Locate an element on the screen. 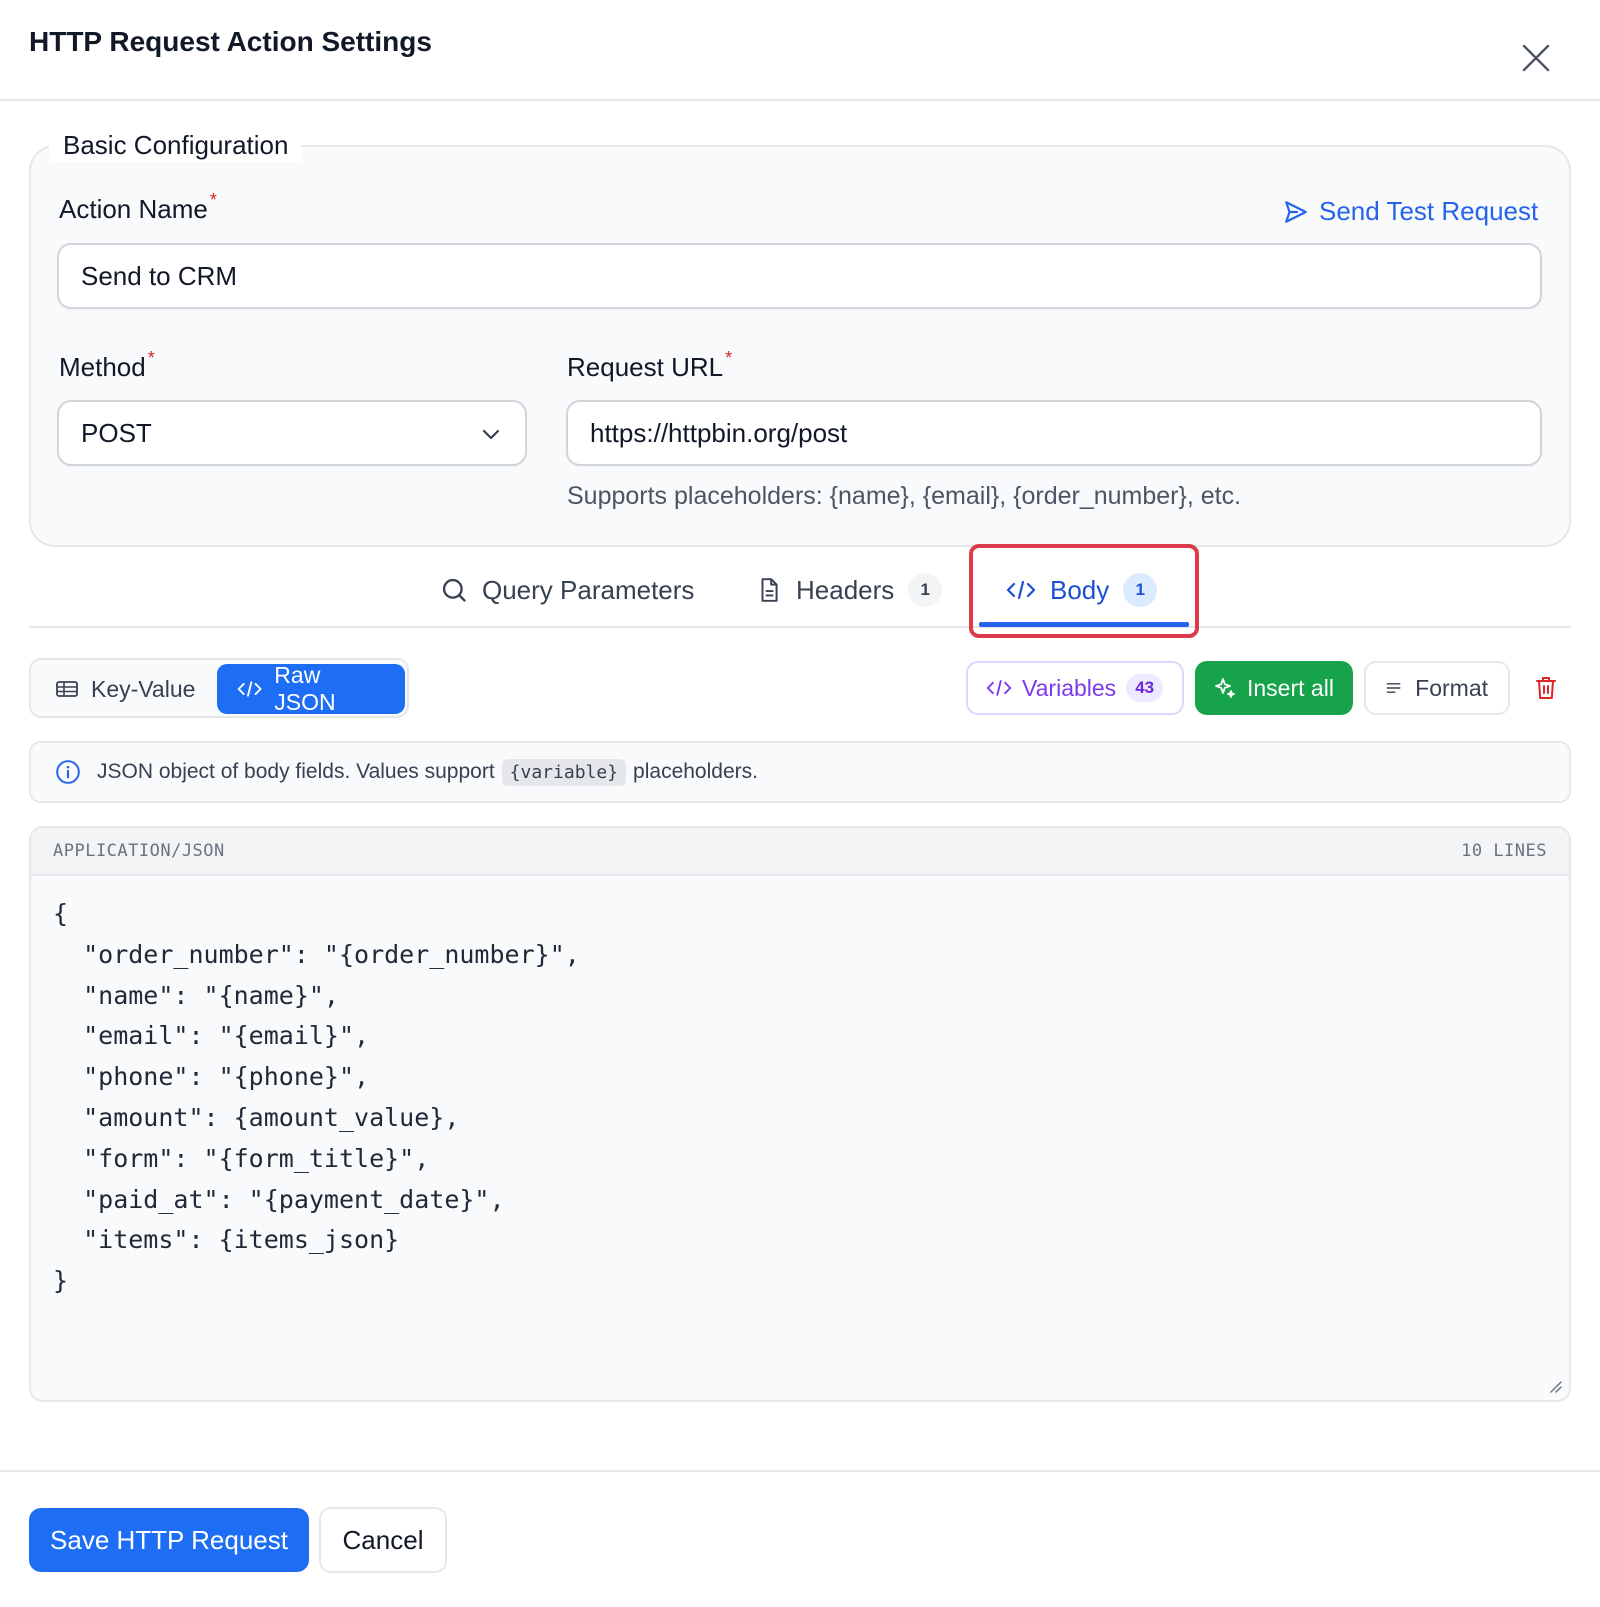 This screenshot has height=1607, width=1600. variables-button: Variables 43 is located at coordinates (1075, 688).